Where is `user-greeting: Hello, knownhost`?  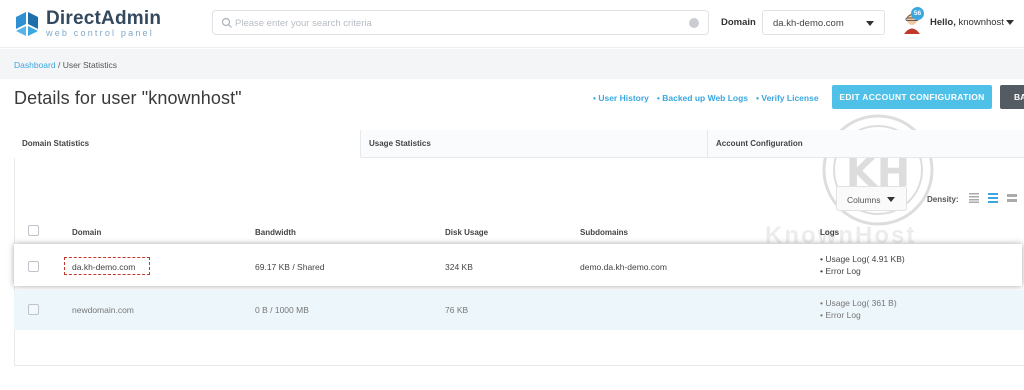 user-greeting: Hello, knownhost is located at coordinates (967, 22).